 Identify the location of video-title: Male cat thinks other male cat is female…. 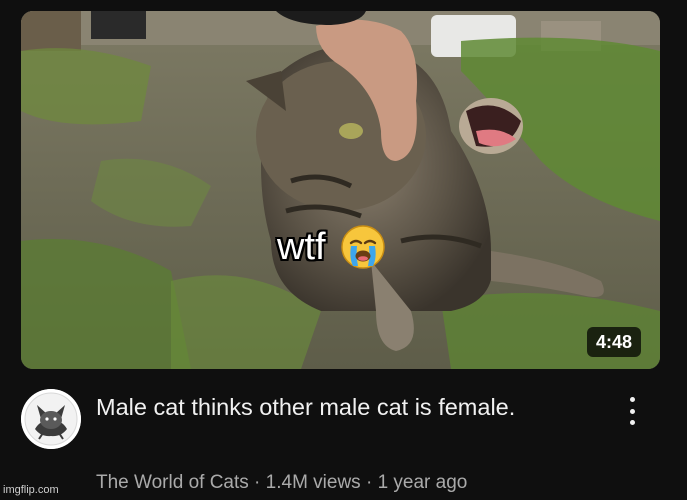
(341, 407).